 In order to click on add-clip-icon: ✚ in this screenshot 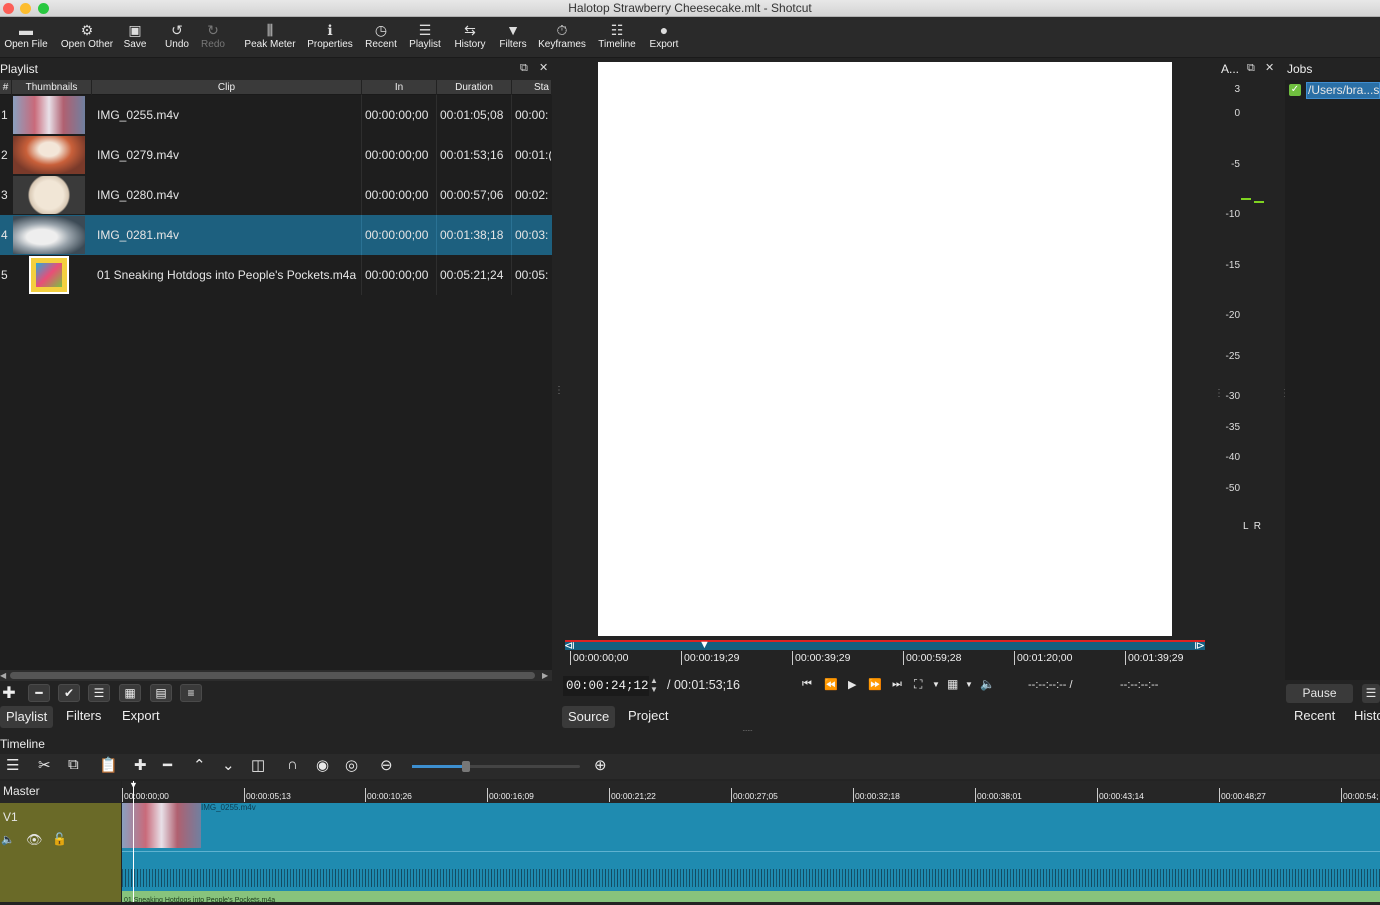, I will do `click(9, 693)`.